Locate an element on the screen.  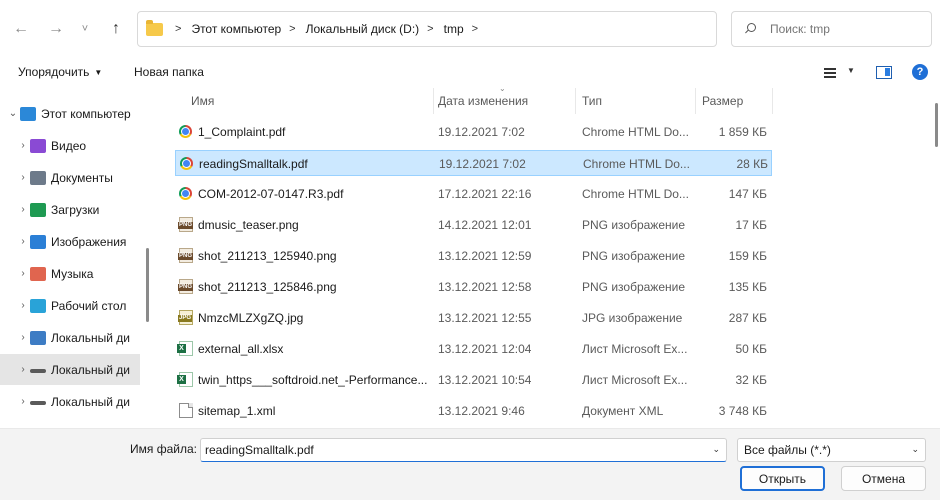
organize-button: Упорядочить ▼ is located at coordinates (60, 72).